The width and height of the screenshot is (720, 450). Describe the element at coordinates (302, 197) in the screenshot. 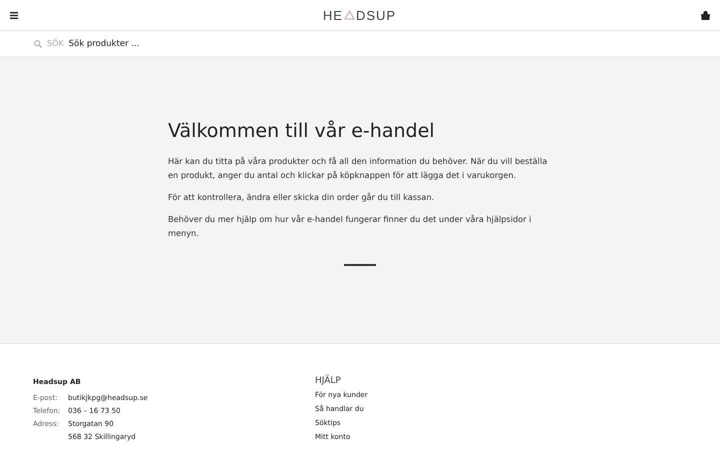

I see `paragraph: För att kontrollera, ändra eller skicka din order går du till kassan.` at that location.